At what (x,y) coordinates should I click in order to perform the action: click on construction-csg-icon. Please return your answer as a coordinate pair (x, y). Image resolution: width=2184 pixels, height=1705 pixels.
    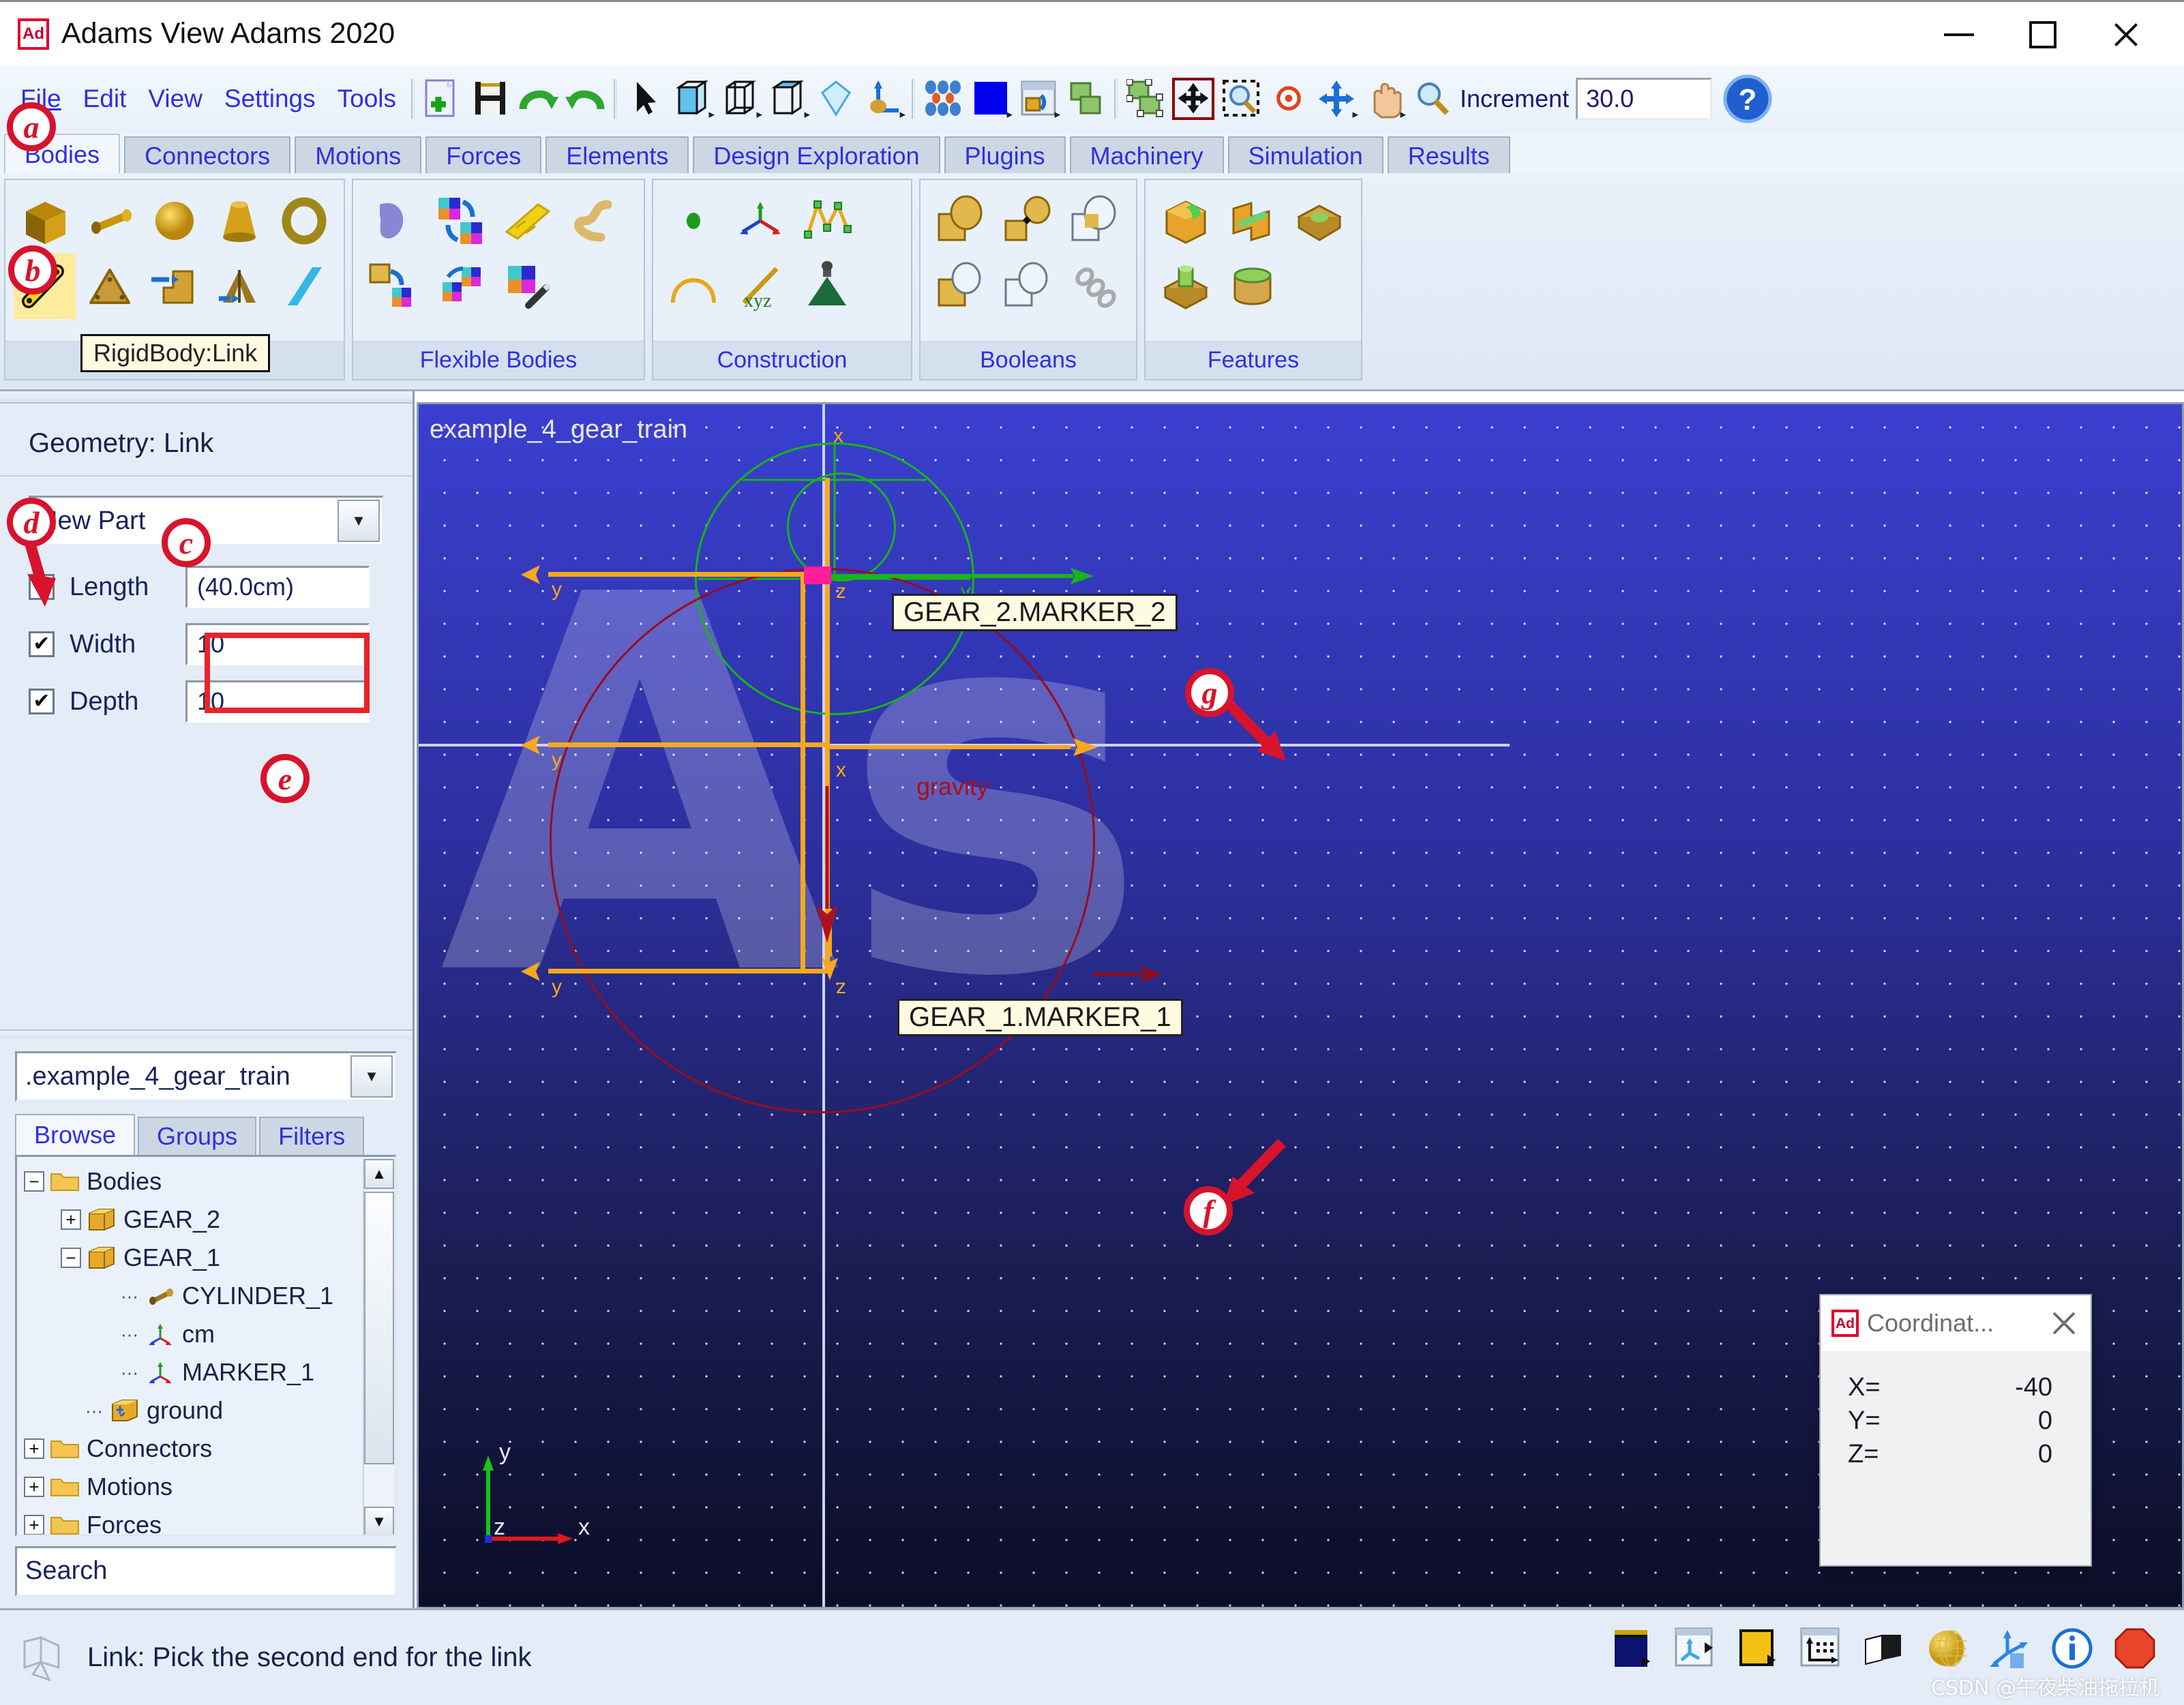
    Looking at the image, I should click on (827, 286).